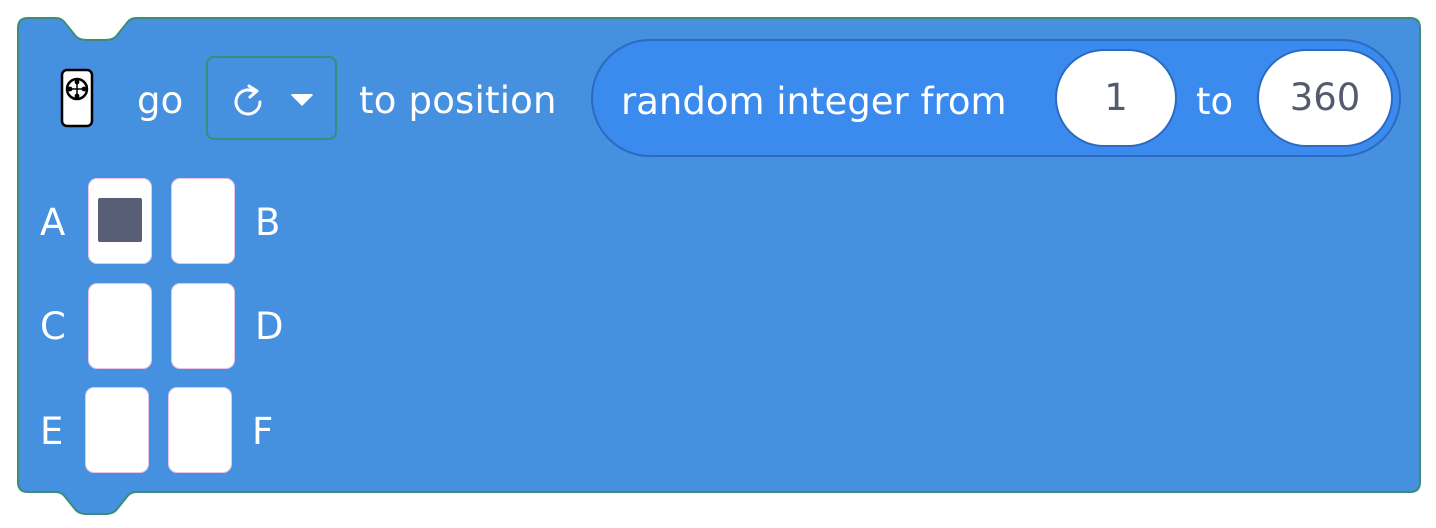 Image resolution: width=1436 pixels, height=528 pixels. I want to click on random-integer-reporter: random integer from 1 to 360, so click(996, 98).